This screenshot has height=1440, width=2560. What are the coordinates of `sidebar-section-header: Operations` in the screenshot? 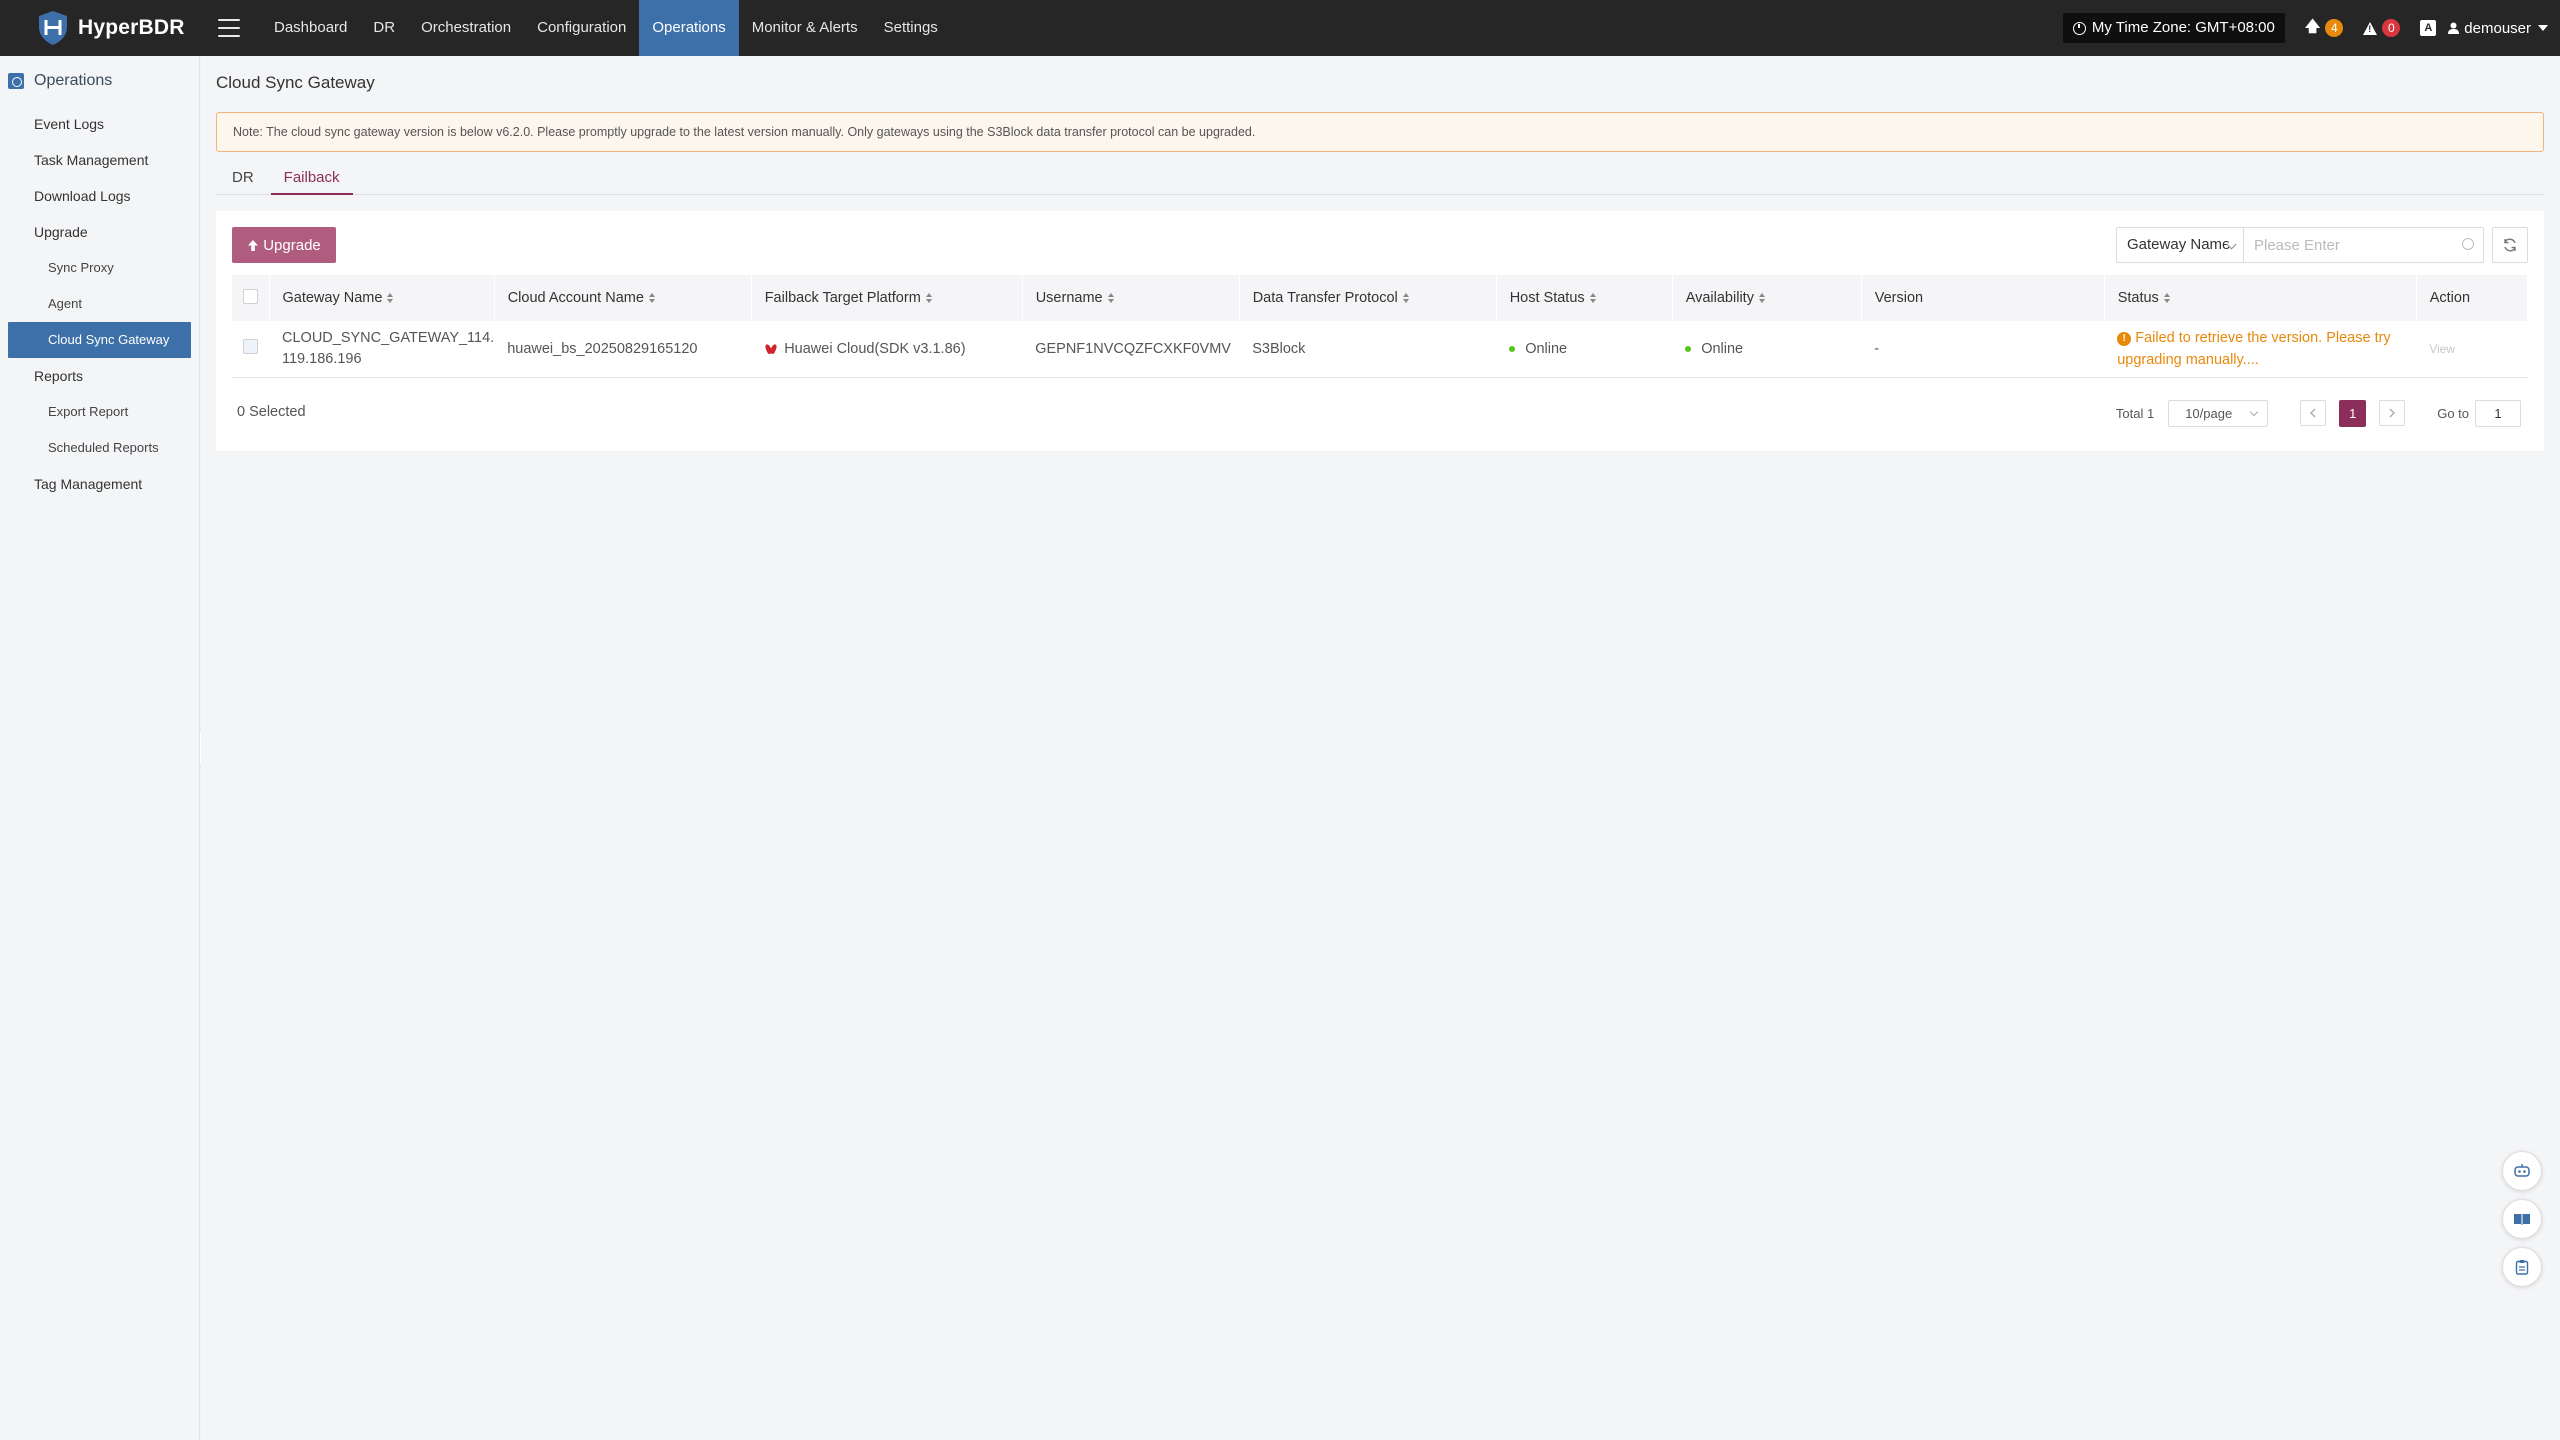 It's located at (99, 81).